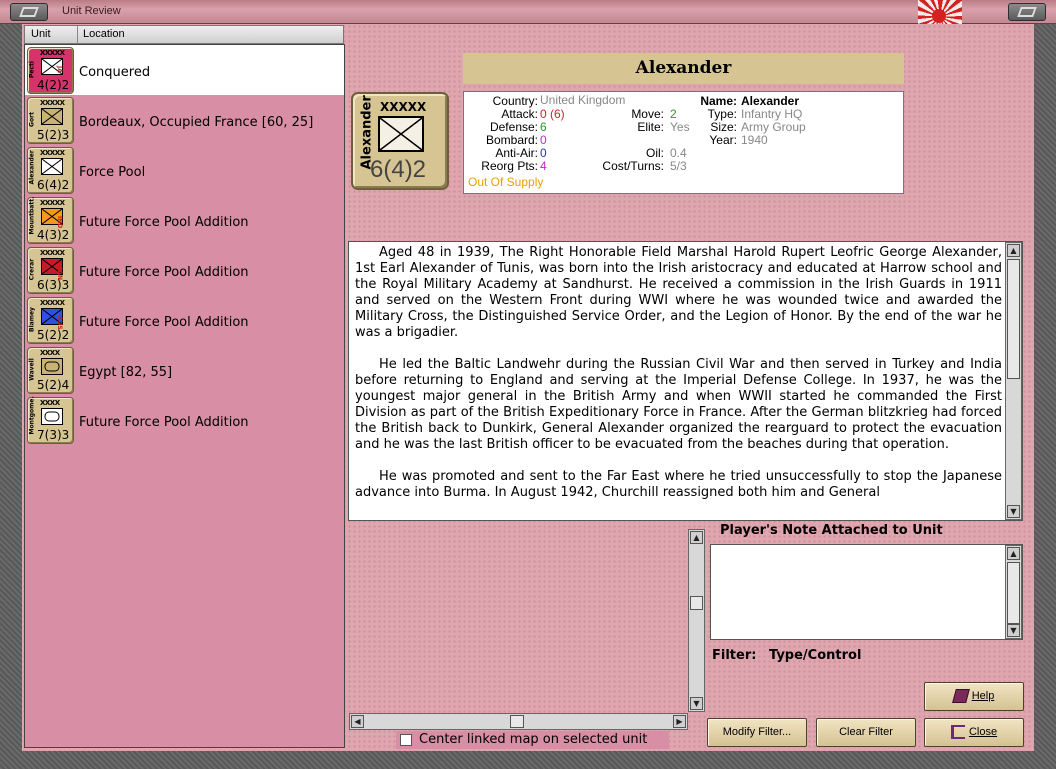 The height and width of the screenshot is (769, 1056). What do you see at coordinates (983, 732) in the screenshot?
I see `close-button-label: Close` at bounding box center [983, 732].